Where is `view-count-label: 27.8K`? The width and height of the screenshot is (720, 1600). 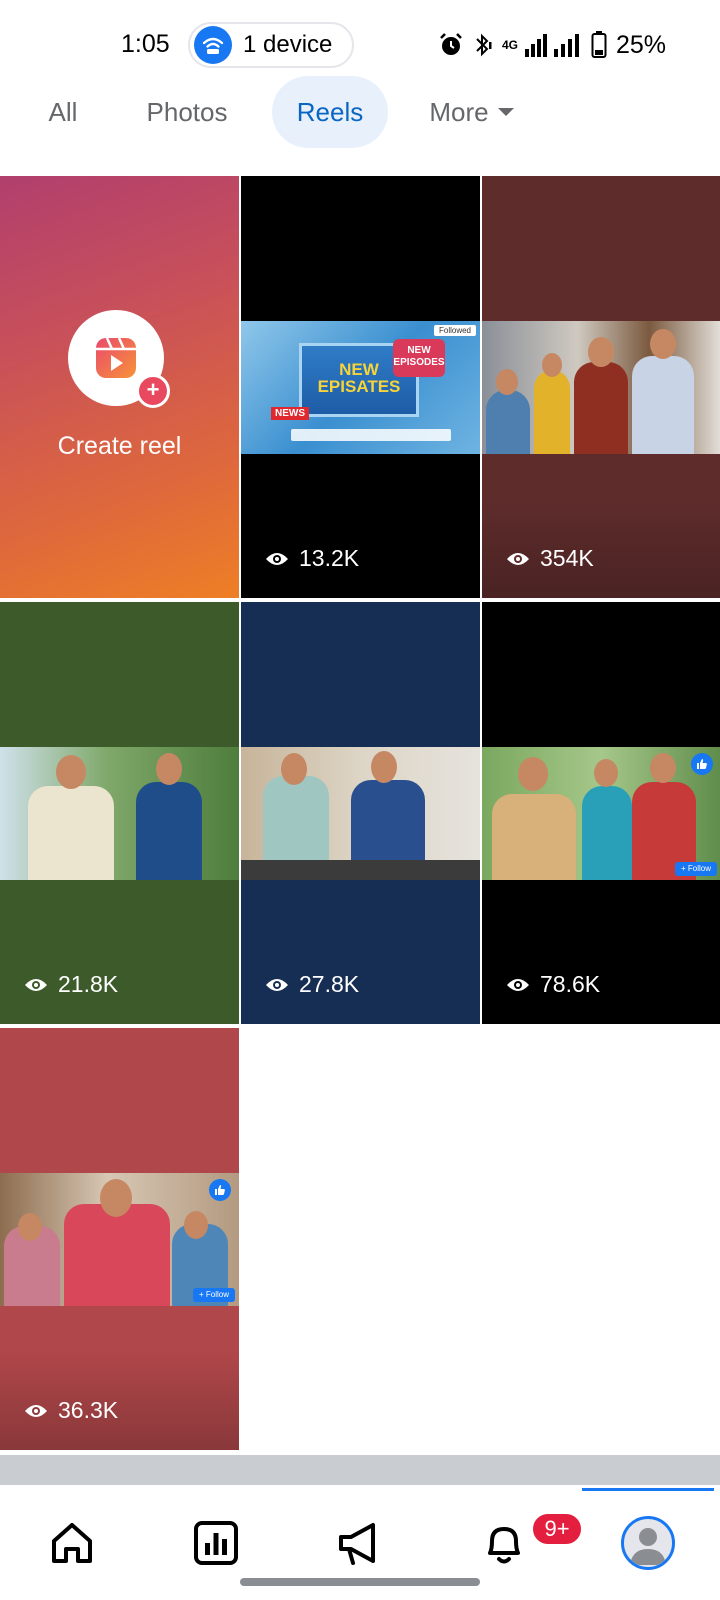
view-count-label: 27.8K is located at coordinates (329, 984).